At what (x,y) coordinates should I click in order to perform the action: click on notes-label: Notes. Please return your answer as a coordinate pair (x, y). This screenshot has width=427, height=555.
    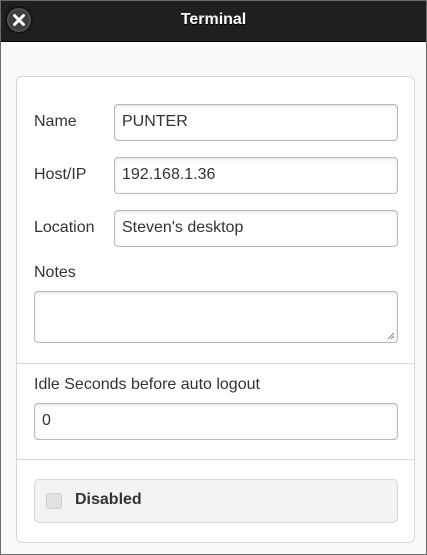
    Looking at the image, I should click on (55, 272).